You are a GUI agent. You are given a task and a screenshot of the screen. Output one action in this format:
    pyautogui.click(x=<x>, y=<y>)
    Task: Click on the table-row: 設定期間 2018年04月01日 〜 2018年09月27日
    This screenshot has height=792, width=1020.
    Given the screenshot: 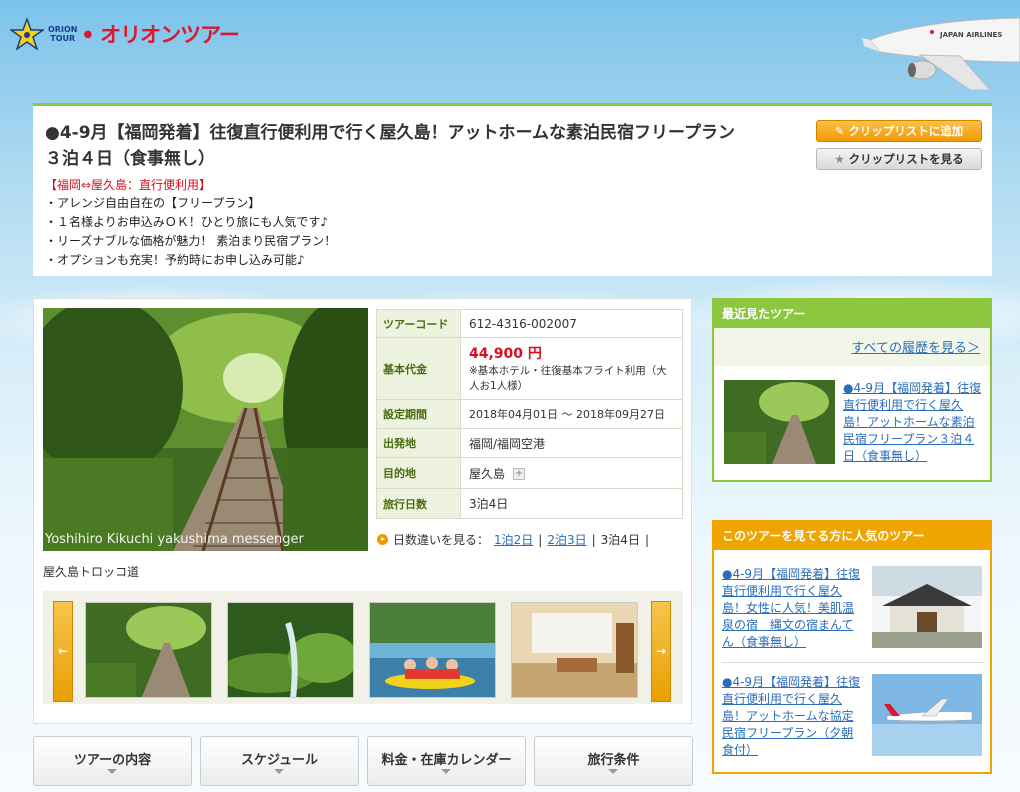 What is the action you would take?
    pyautogui.click(x=529, y=414)
    